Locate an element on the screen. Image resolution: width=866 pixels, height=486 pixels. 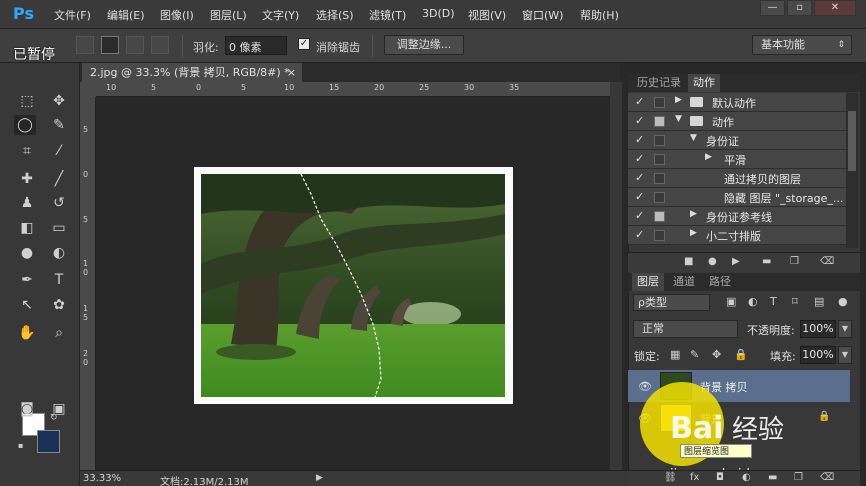
background-color-swatch is located at coordinates (48, 441).